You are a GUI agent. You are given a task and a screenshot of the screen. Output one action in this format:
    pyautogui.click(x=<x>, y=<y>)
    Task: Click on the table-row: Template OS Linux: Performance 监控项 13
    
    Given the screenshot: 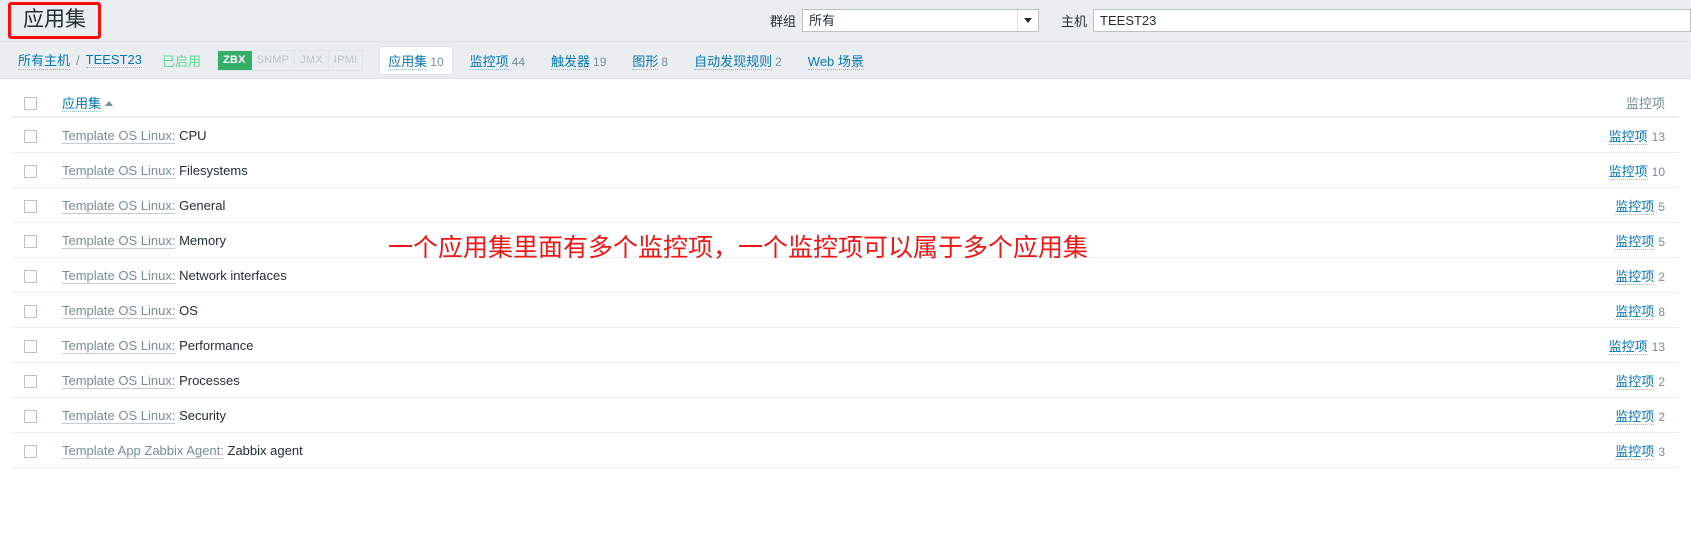 What is the action you would take?
    pyautogui.click(x=845, y=345)
    